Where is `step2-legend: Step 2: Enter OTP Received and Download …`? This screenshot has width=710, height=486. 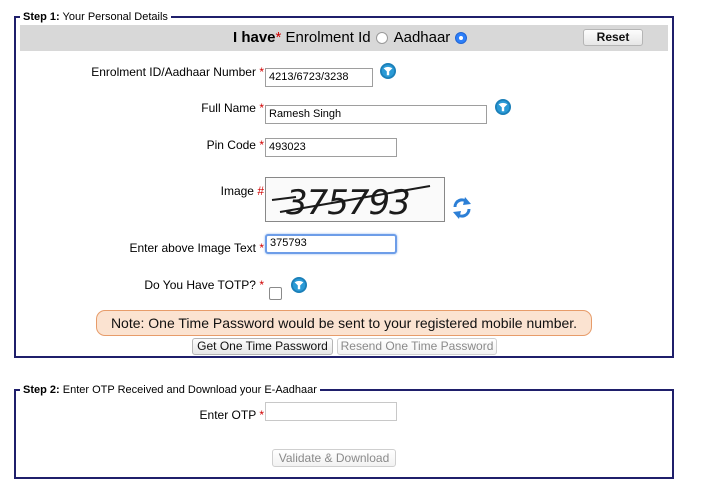 step2-legend: Step 2: Enter OTP Received and Download … is located at coordinates (170, 390).